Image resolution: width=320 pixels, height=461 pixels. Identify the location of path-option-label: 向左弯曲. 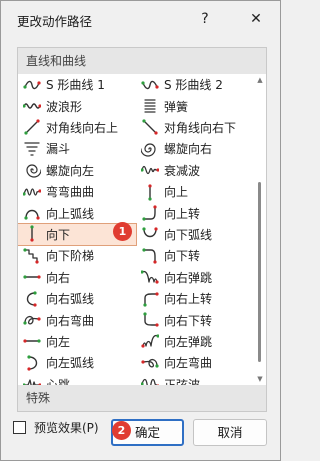
(188, 363).